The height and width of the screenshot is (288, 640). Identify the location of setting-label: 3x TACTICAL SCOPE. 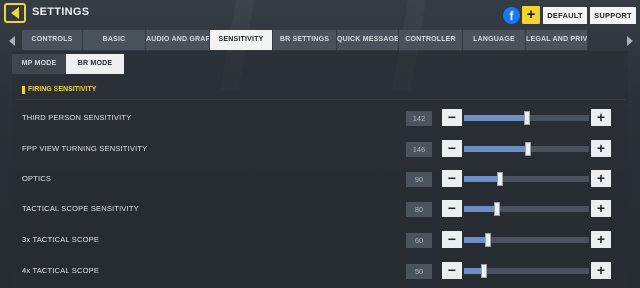
(61, 239).